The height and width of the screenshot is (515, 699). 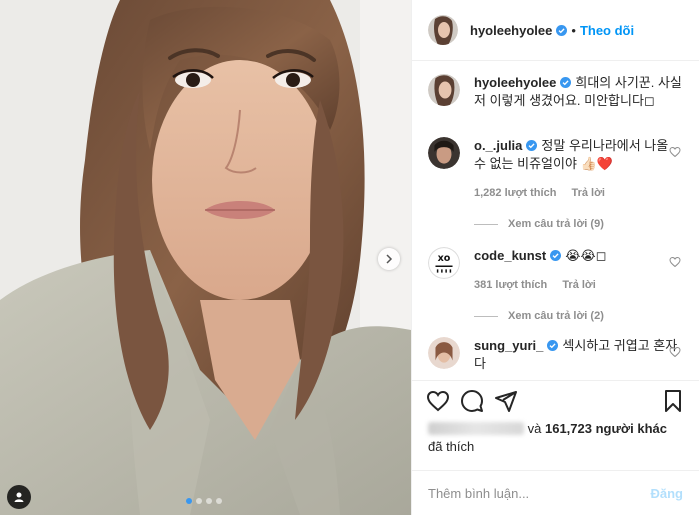 What do you see at coordinates (444, 258) in the screenshot?
I see `svg-text: xo` at bounding box center [444, 258].